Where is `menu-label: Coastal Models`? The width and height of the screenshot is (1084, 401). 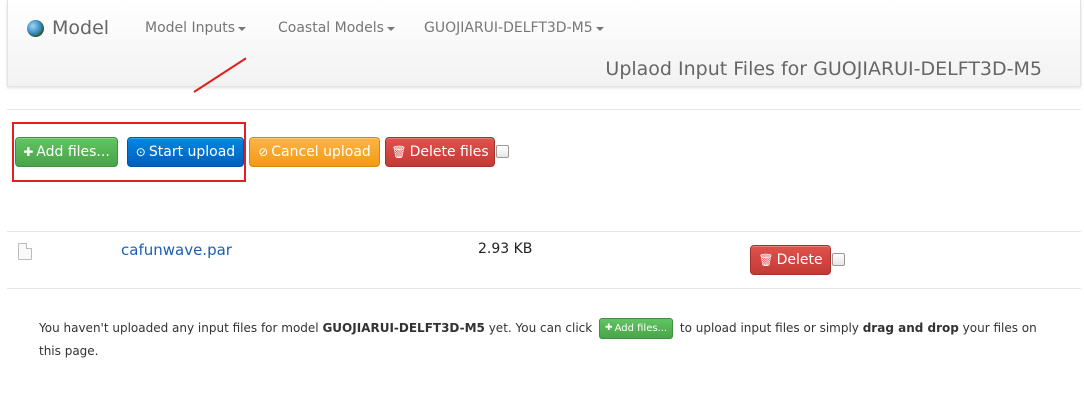
menu-label: Coastal Models is located at coordinates (331, 28).